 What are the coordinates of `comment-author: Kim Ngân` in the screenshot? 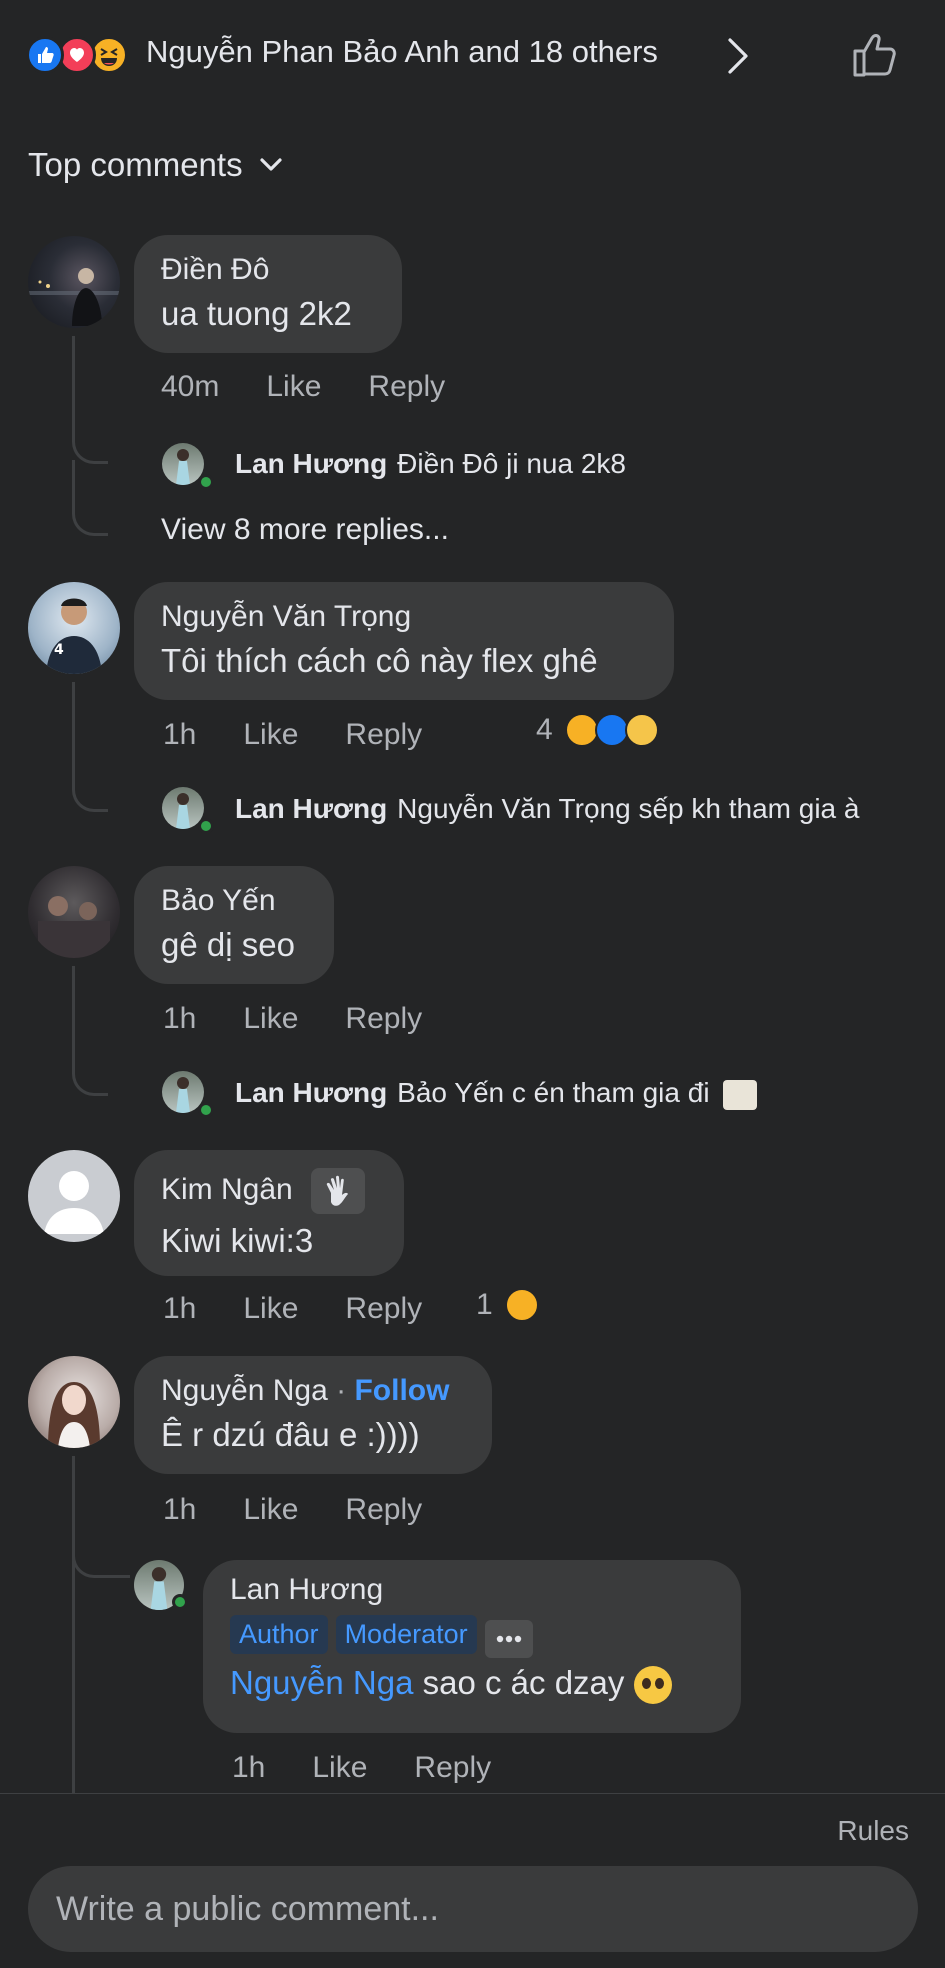 It's located at (227, 1189).